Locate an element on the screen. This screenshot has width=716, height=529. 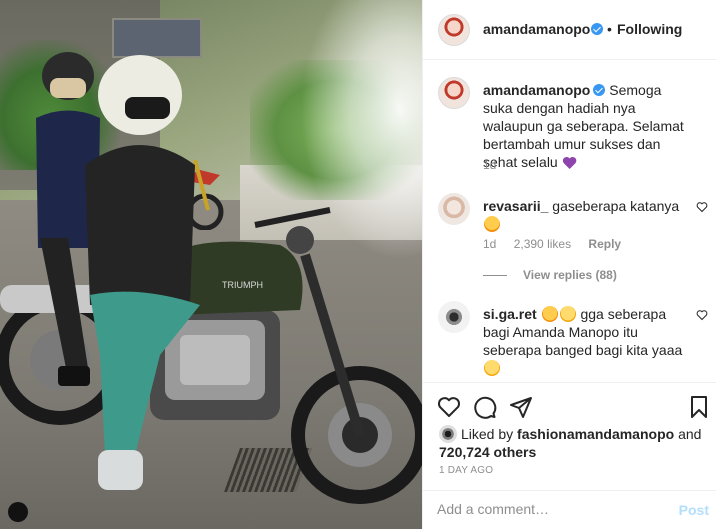
driver-rider is located at coordinates (142, 272).